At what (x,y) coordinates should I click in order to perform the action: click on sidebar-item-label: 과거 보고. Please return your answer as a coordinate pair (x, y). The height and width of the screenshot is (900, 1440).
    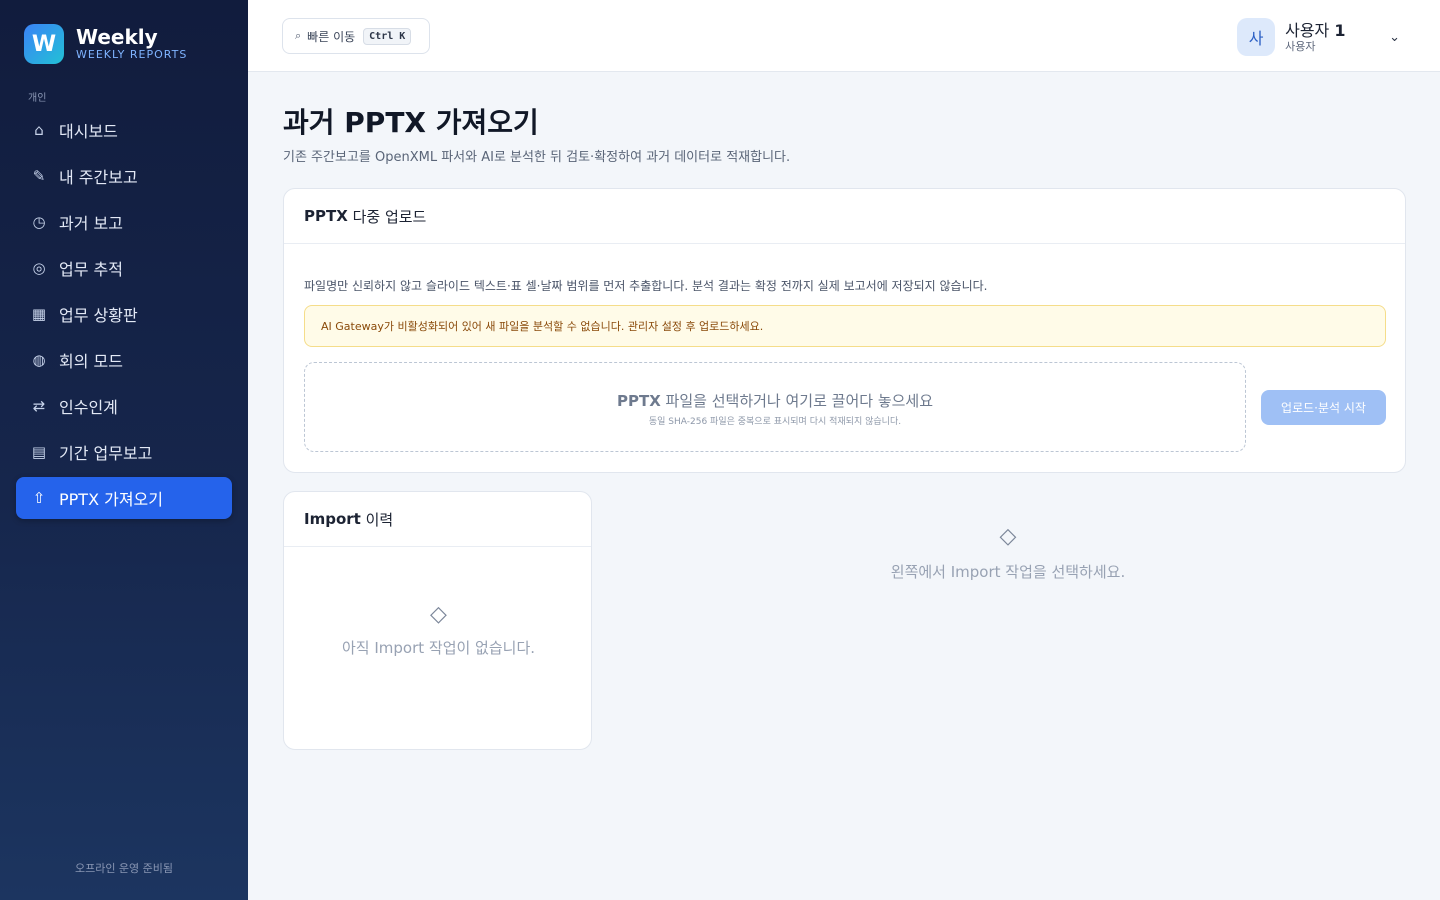
    Looking at the image, I should click on (91, 223).